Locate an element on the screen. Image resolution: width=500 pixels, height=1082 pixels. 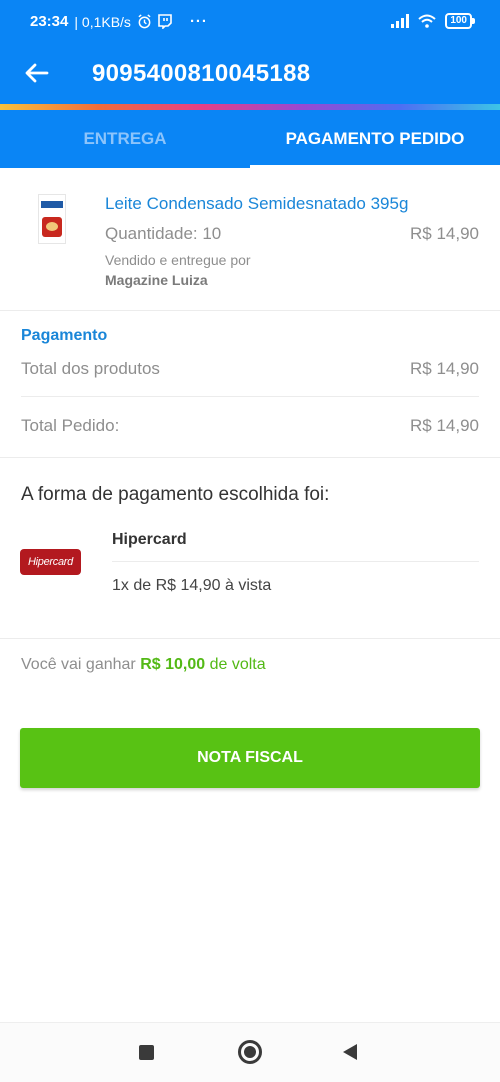
tab-entrega: ENTREGA is located at coordinates (125, 139).